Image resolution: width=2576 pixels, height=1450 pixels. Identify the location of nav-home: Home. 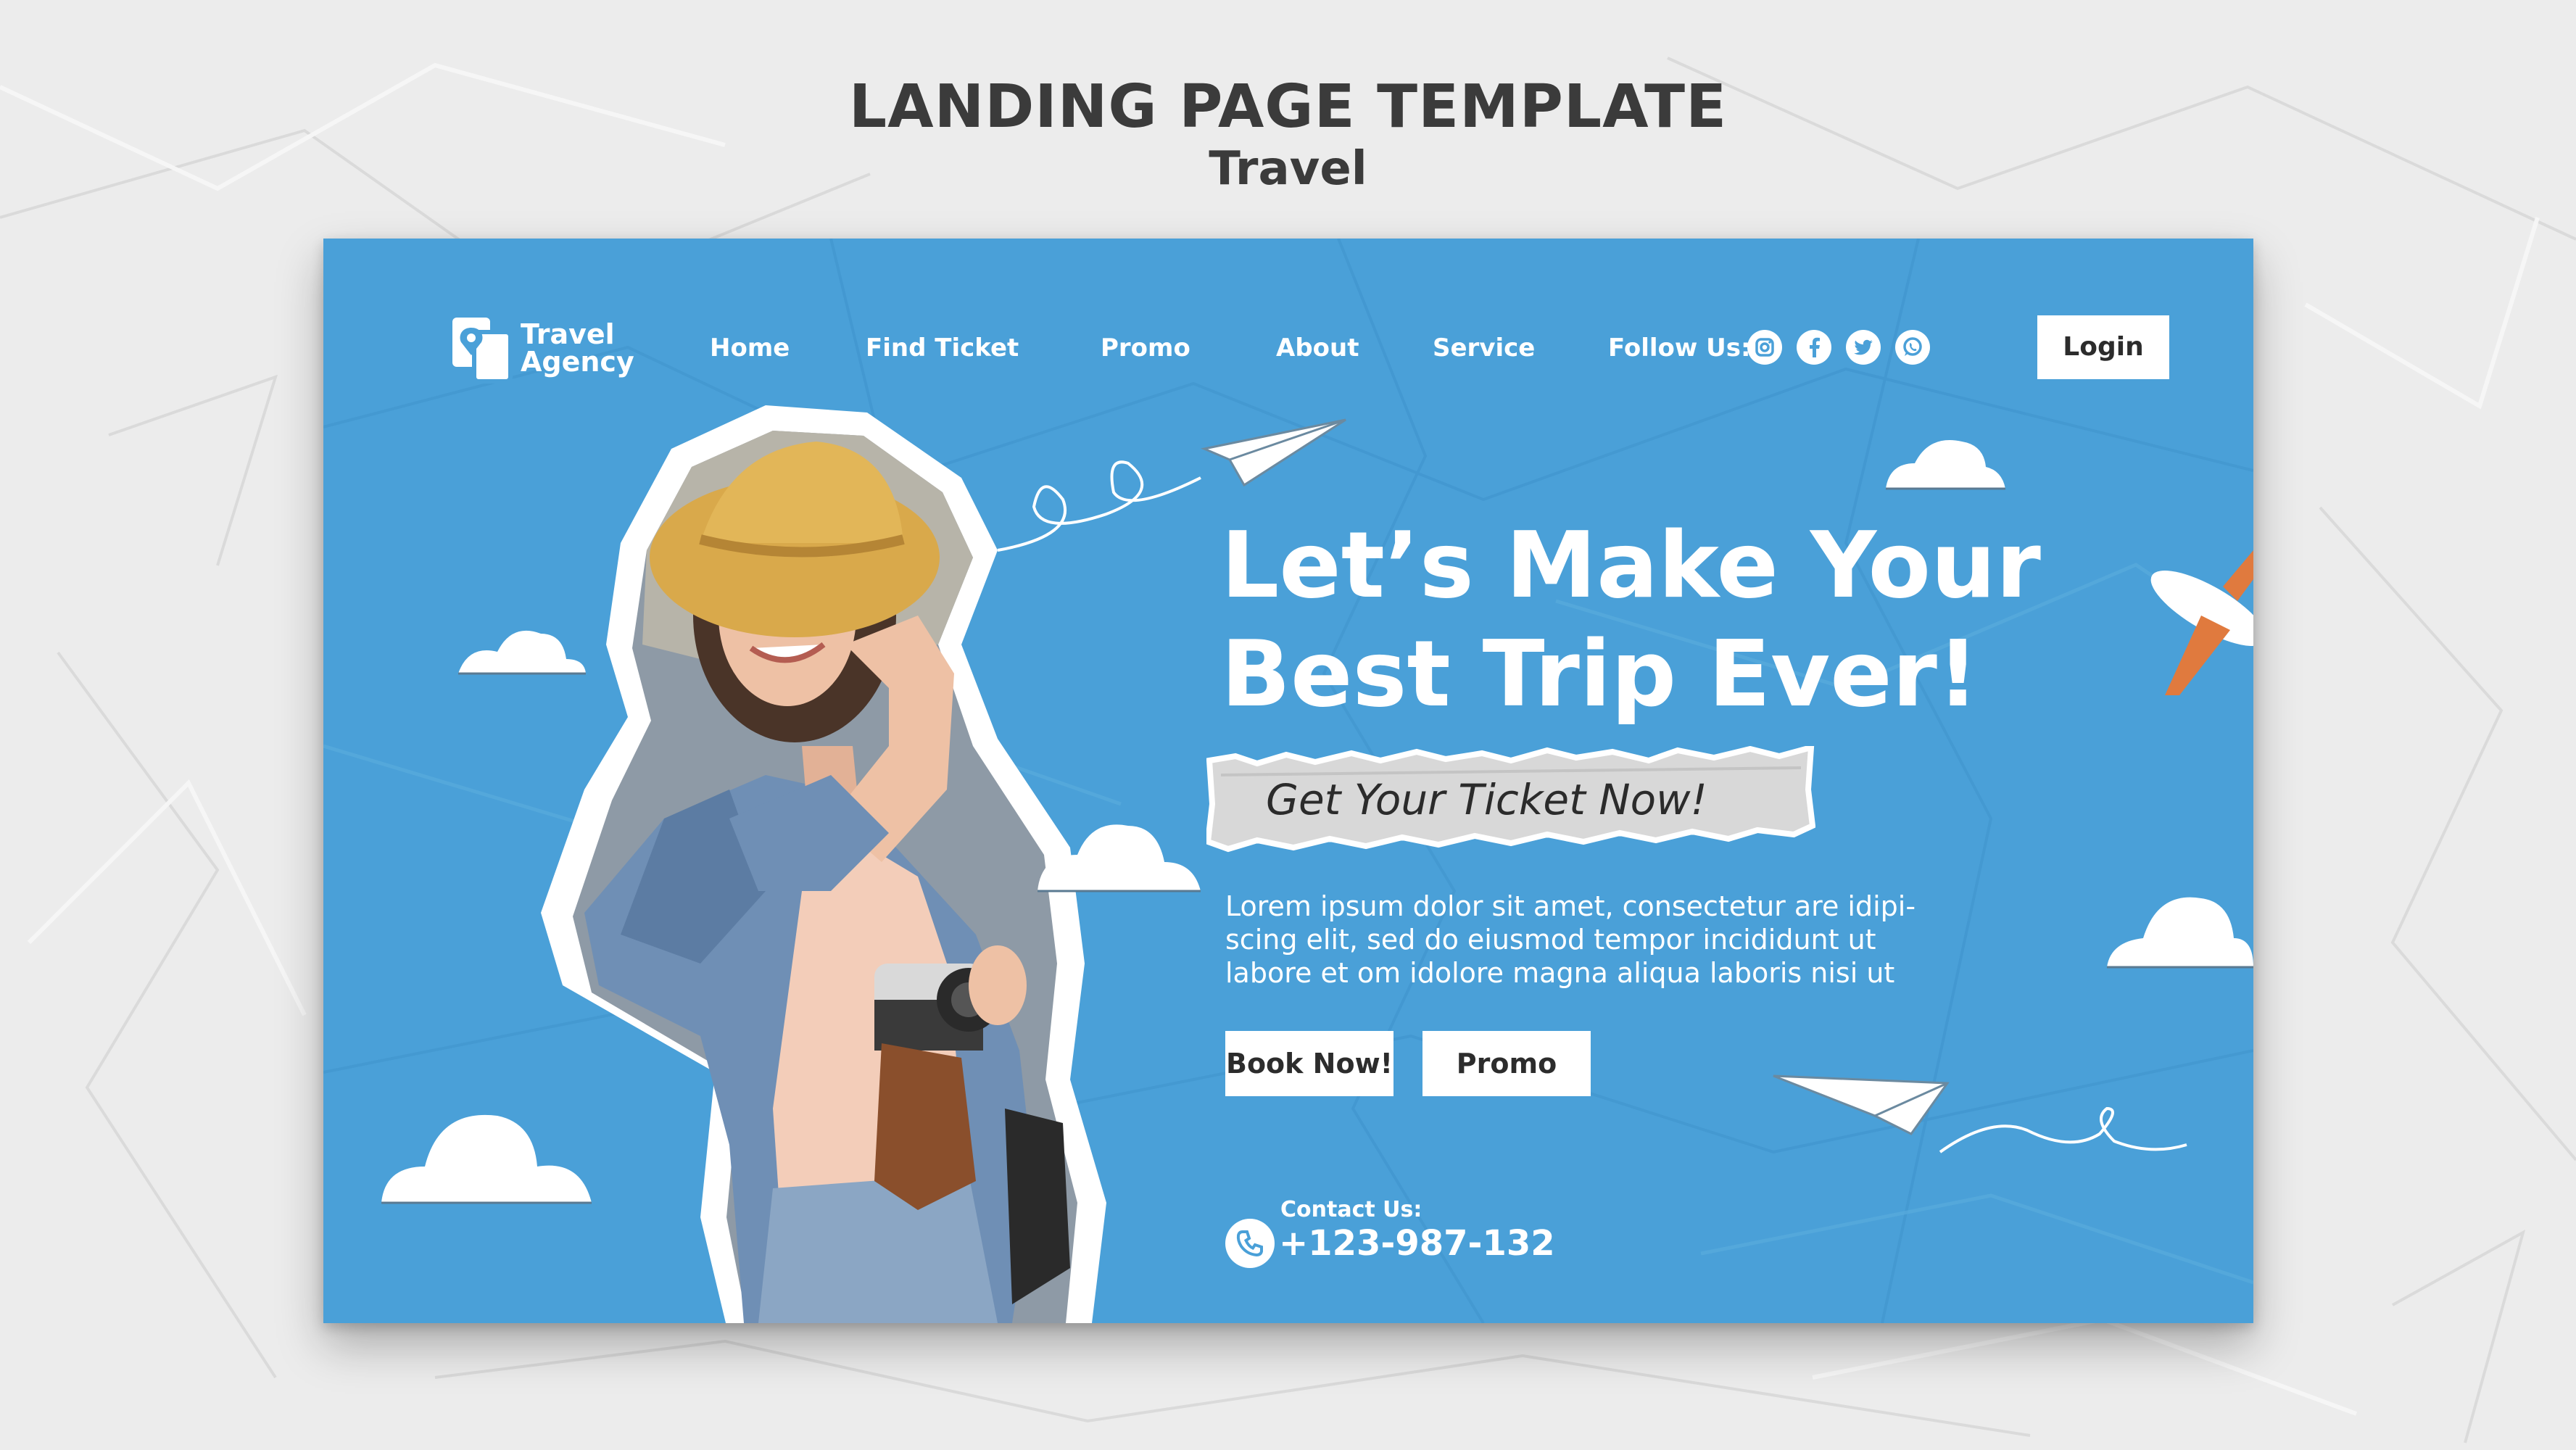
(750, 348).